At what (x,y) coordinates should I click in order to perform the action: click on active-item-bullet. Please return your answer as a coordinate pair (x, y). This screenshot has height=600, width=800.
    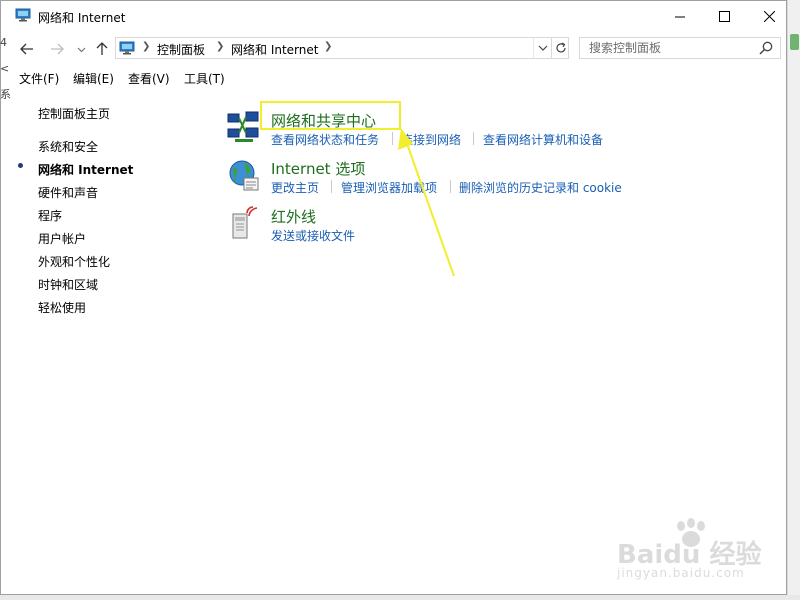
    Looking at the image, I should click on (20, 165).